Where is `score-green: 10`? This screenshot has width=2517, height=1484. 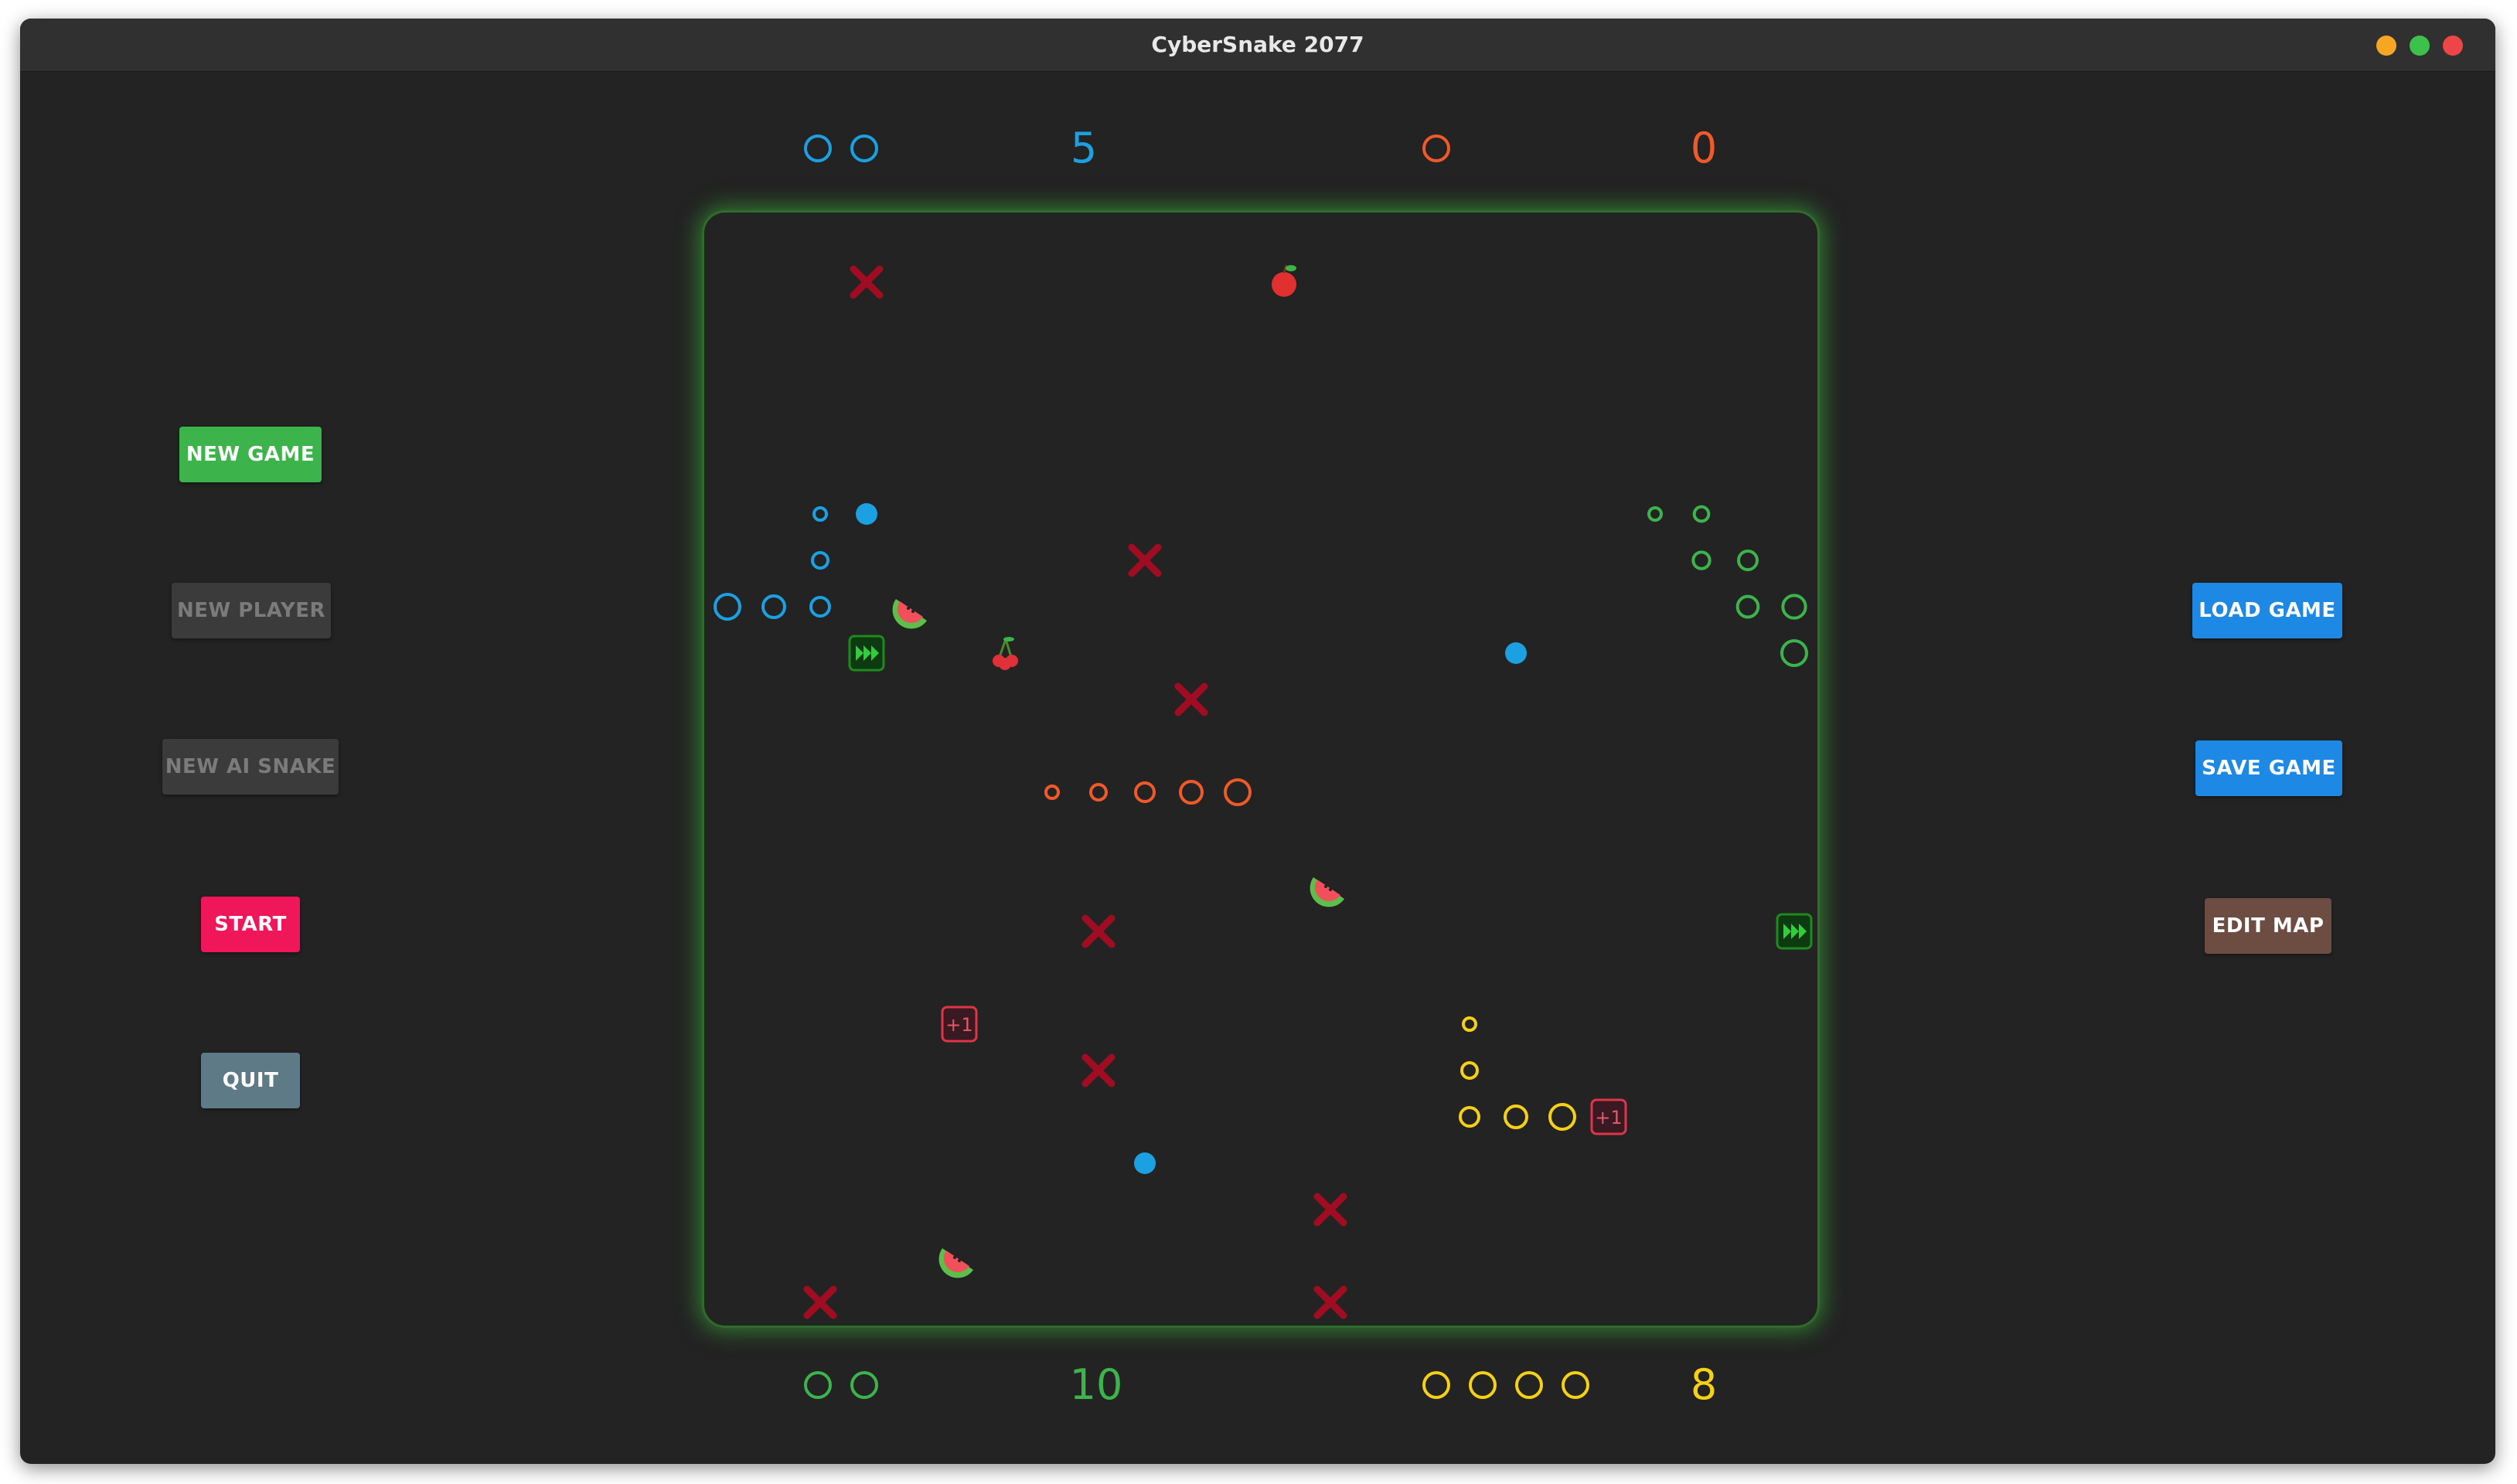 score-green: 10 is located at coordinates (1096, 1384).